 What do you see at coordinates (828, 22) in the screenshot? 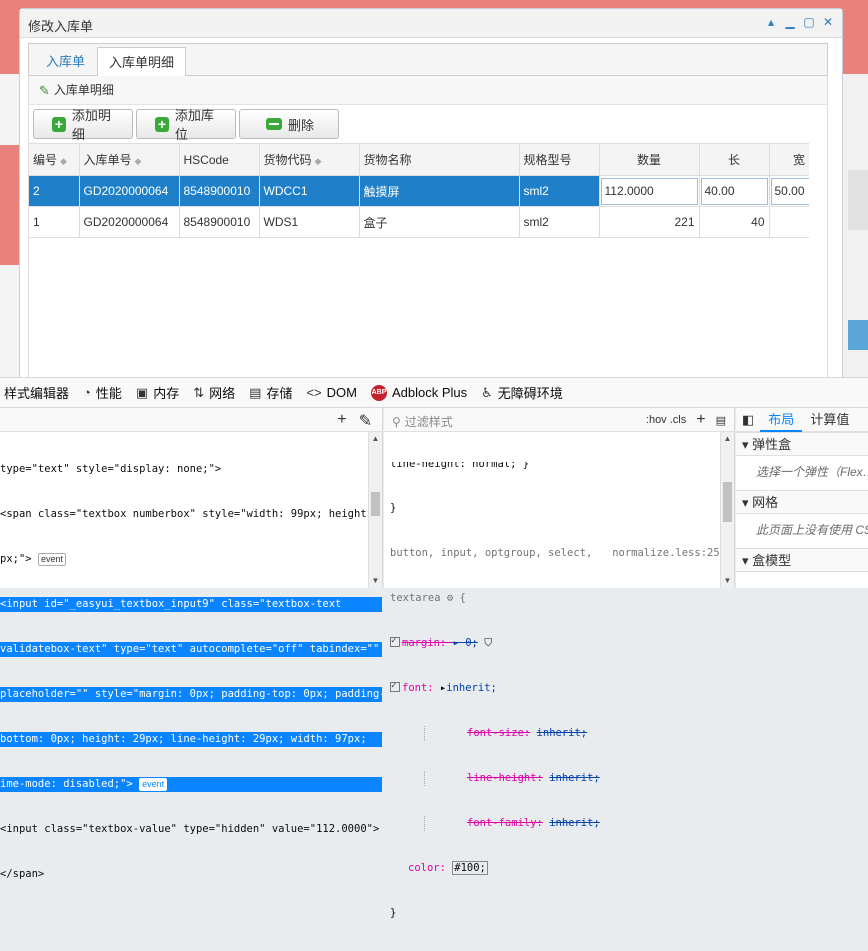
I see `close-icon: ✕` at bounding box center [828, 22].